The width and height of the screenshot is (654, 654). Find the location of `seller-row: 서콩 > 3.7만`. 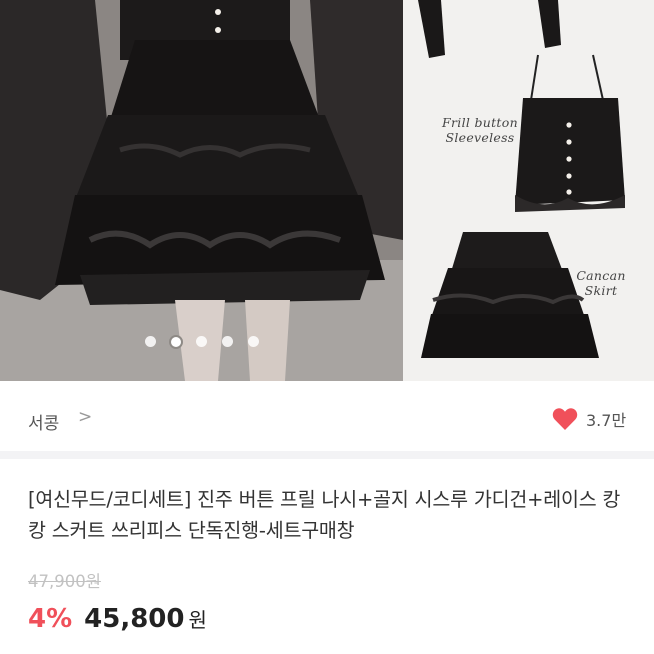

seller-row: 서콩 > 3.7만 is located at coordinates (327, 420).